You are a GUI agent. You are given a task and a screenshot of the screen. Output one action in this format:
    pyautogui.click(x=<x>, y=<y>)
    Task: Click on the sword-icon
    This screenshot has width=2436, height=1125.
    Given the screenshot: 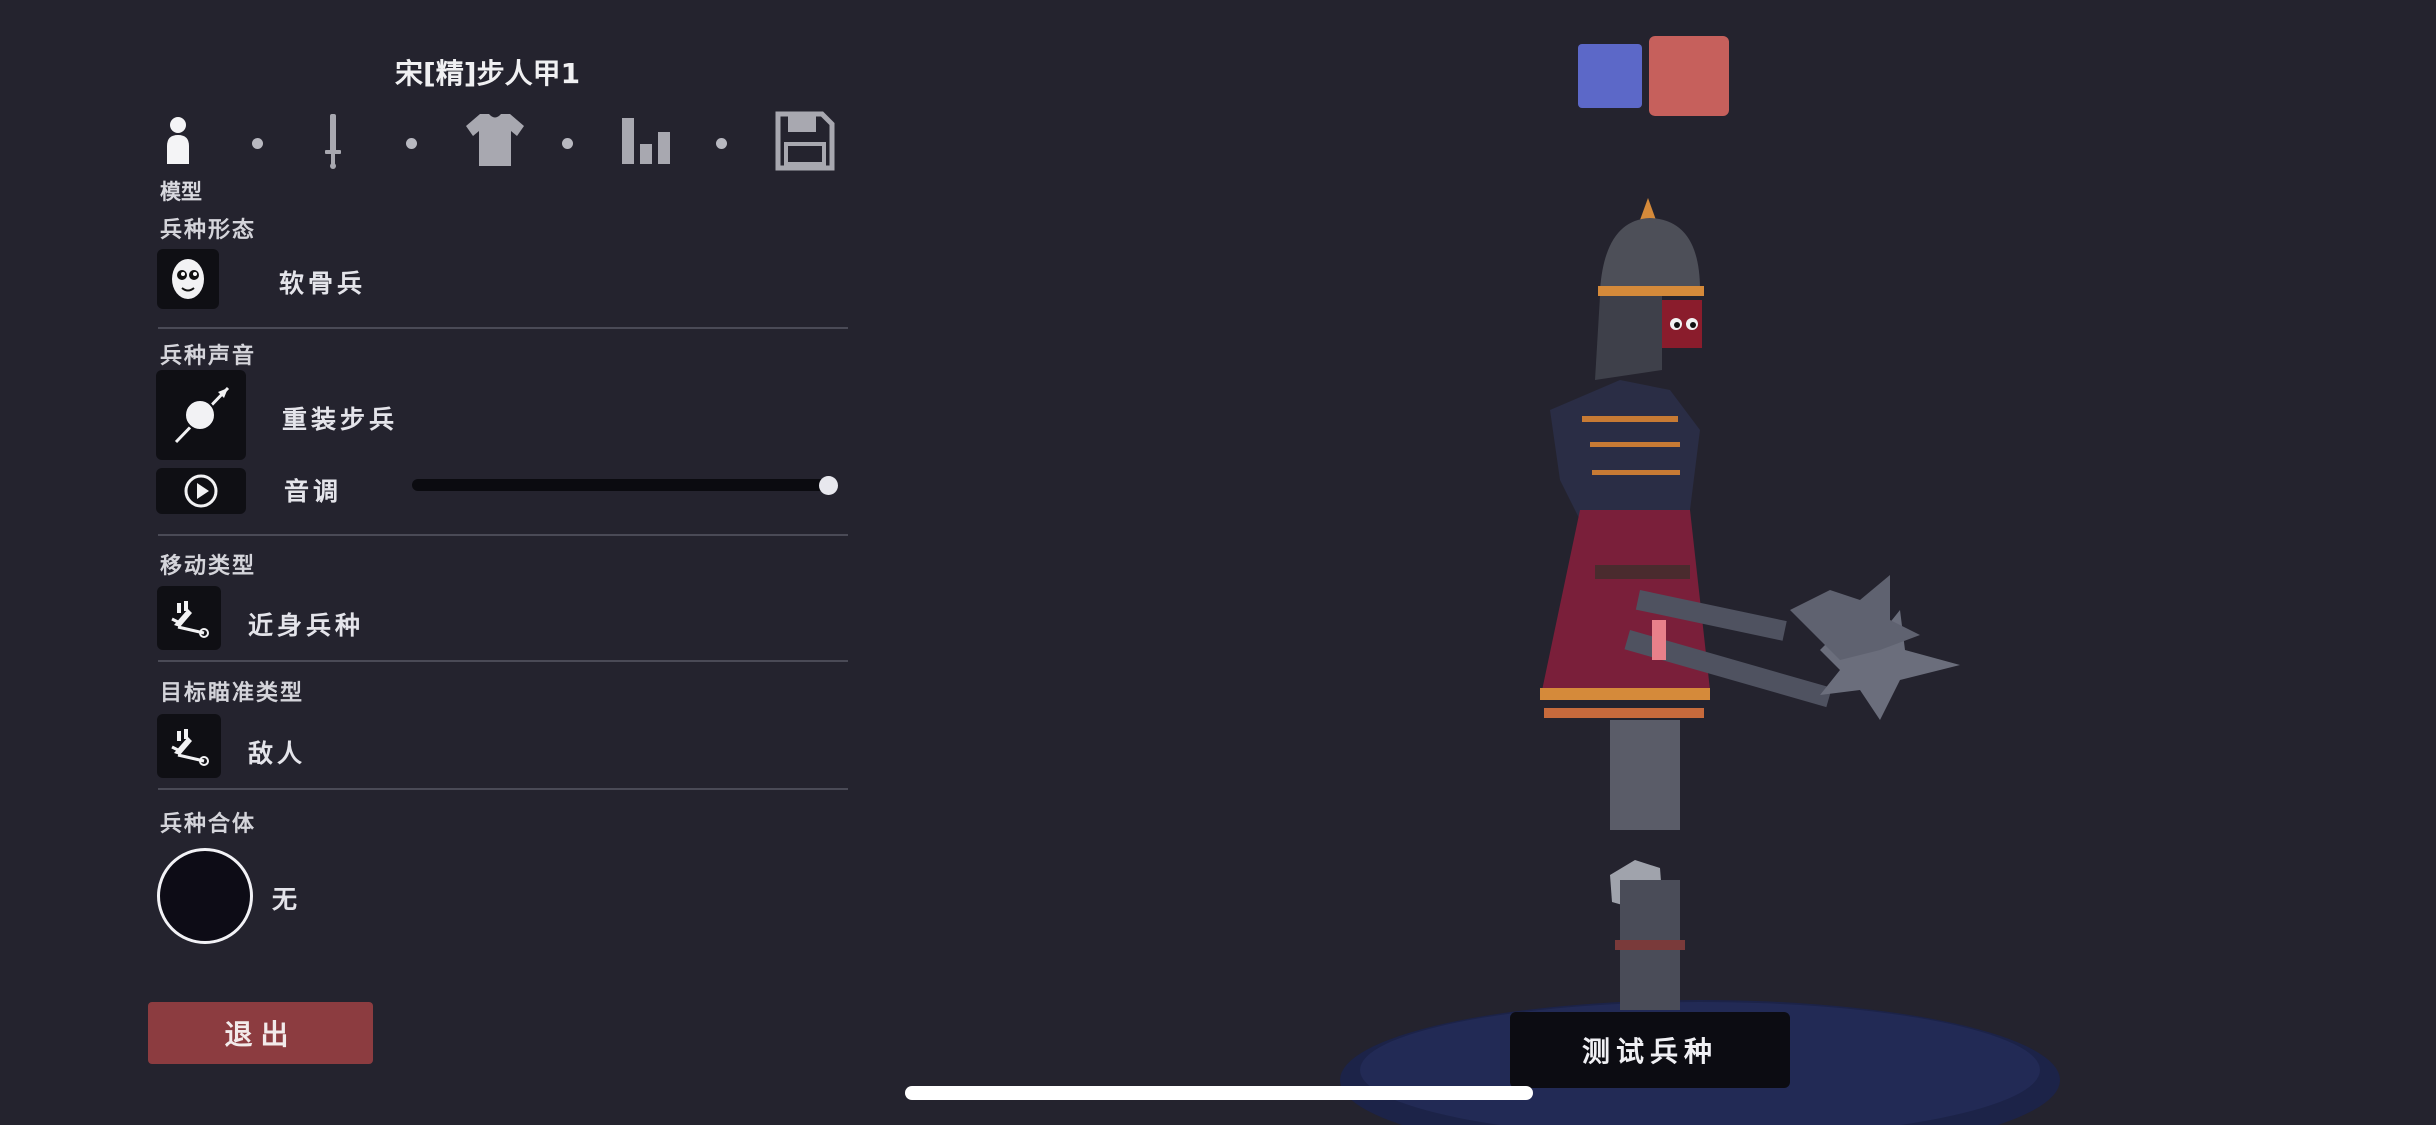 What is the action you would take?
    pyautogui.click(x=333, y=141)
    